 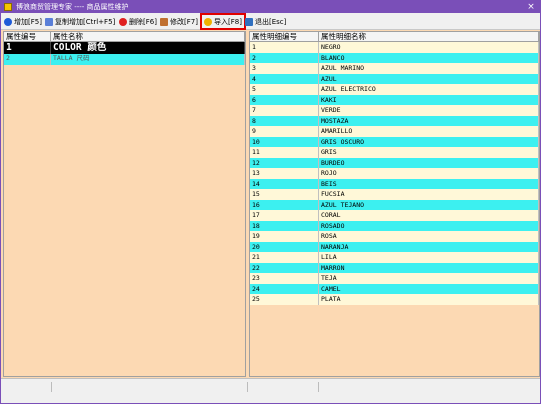 I want to click on title-bar: 博浪商贸管理专家 ---- 商品属性维护 ×, so click(x=270, y=7).